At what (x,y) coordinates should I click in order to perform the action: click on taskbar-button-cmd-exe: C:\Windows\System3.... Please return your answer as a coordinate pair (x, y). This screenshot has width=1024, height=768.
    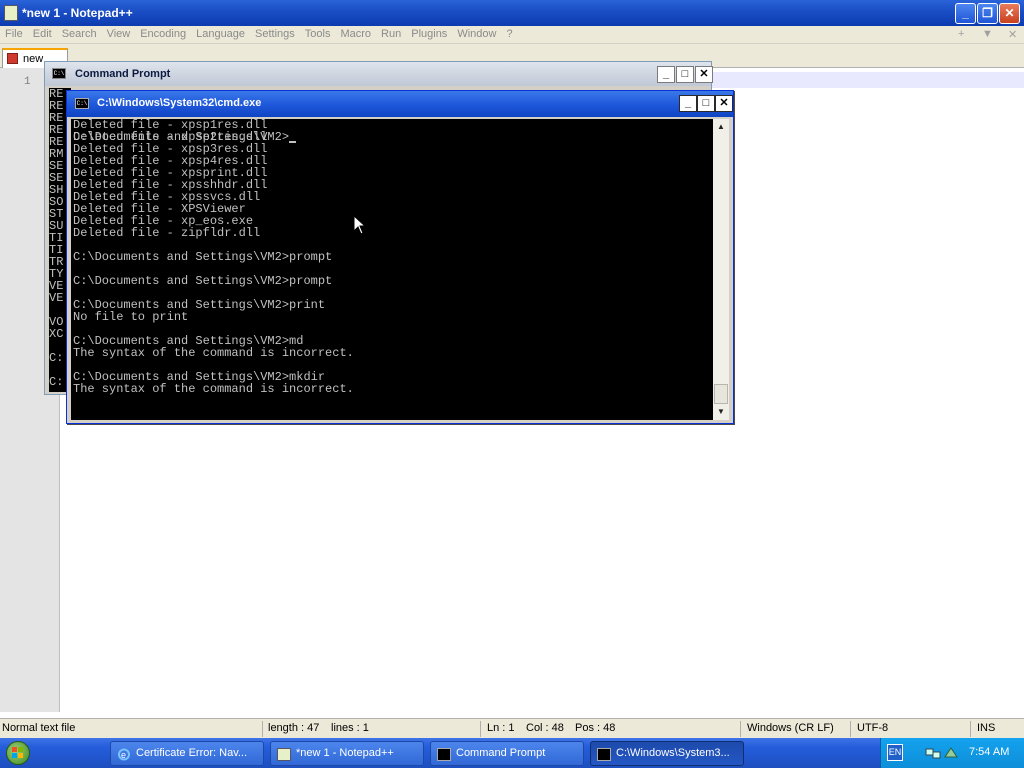
    Looking at the image, I should click on (667, 753).